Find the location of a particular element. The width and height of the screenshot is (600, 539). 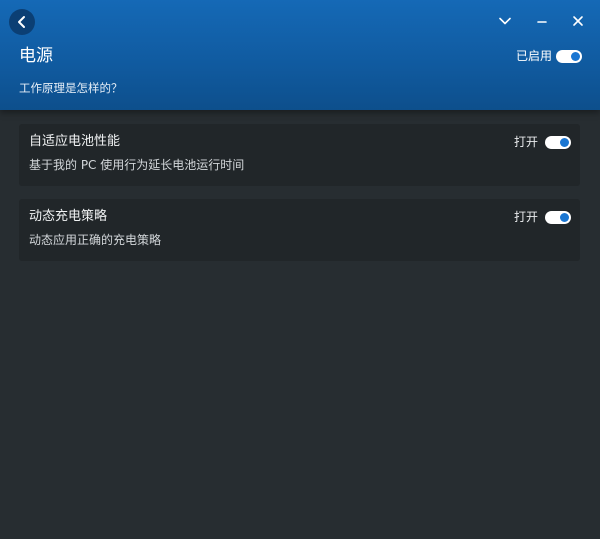

setting-card-adaptive-battery: 自适应电池性能 基于我的 PC 使用行为延长电池运行时间 打开 is located at coordinates (299, 155).